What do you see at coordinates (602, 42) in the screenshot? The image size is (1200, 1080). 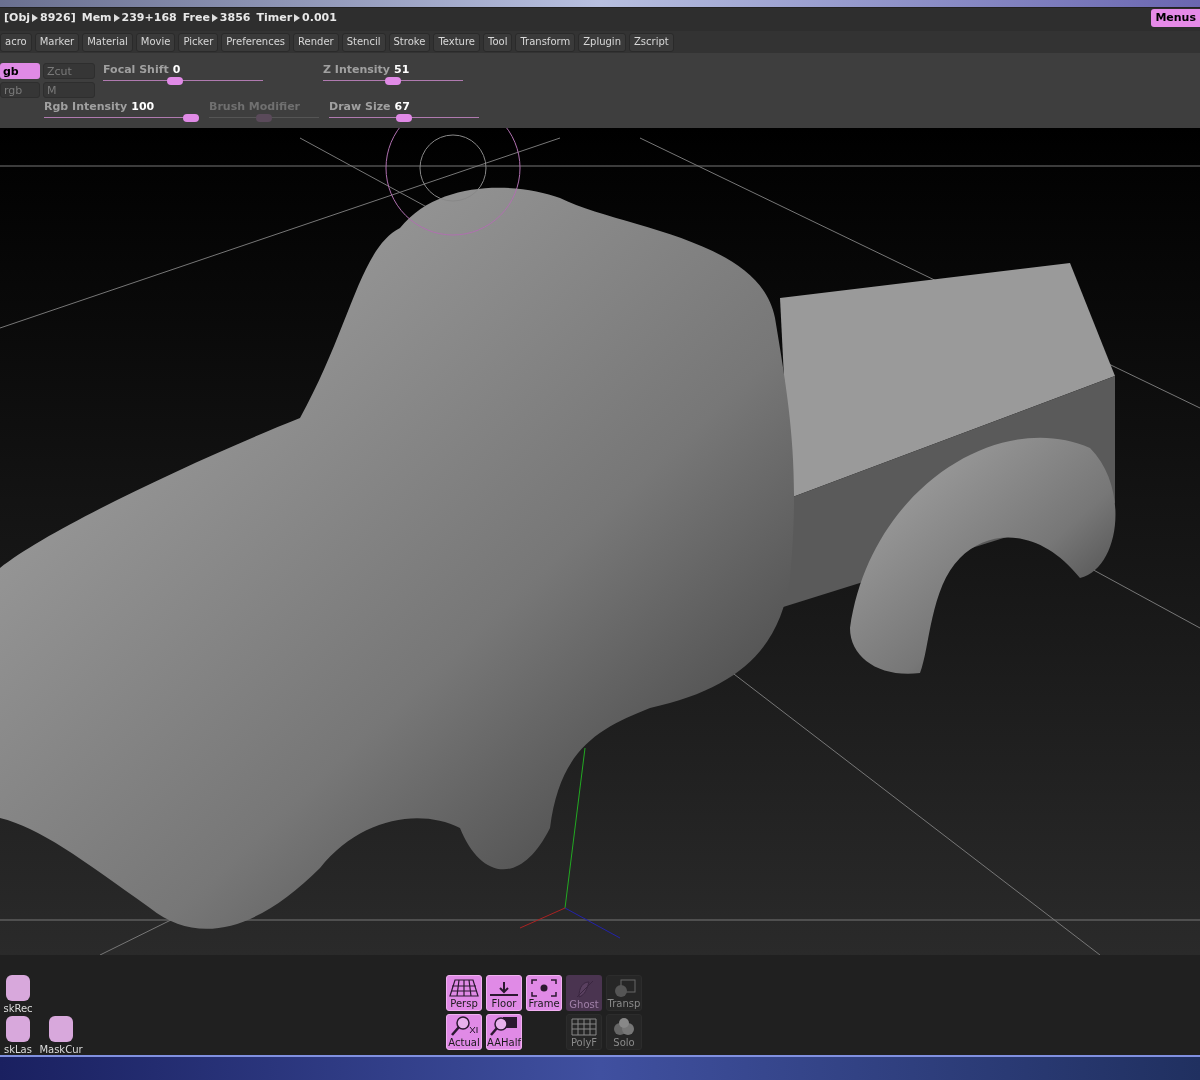 I see `menu-item: Zplugin` at bounding box center [602, 42].